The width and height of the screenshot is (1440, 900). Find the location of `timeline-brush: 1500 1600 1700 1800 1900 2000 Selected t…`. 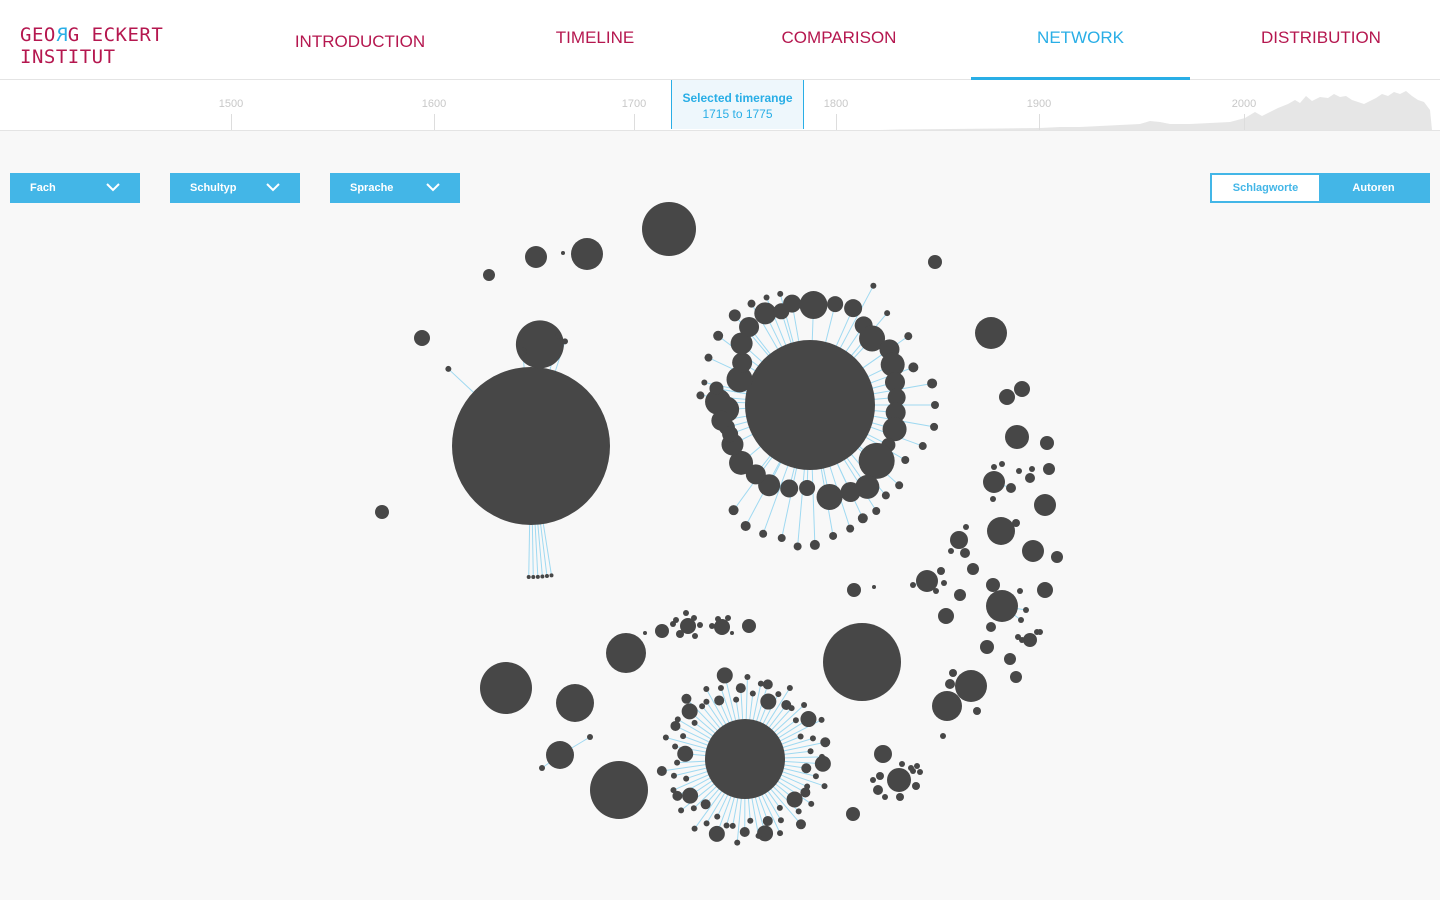

timeline-brush: 1500 1600 1700 1800 1900 2000 Selected t… is located at coordinates (720, 105).